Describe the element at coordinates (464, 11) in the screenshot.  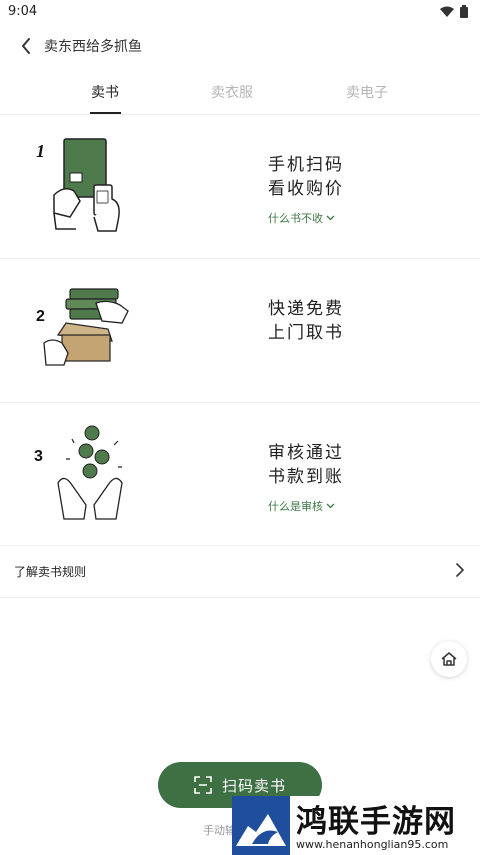
I see `battery-icon` at that location.